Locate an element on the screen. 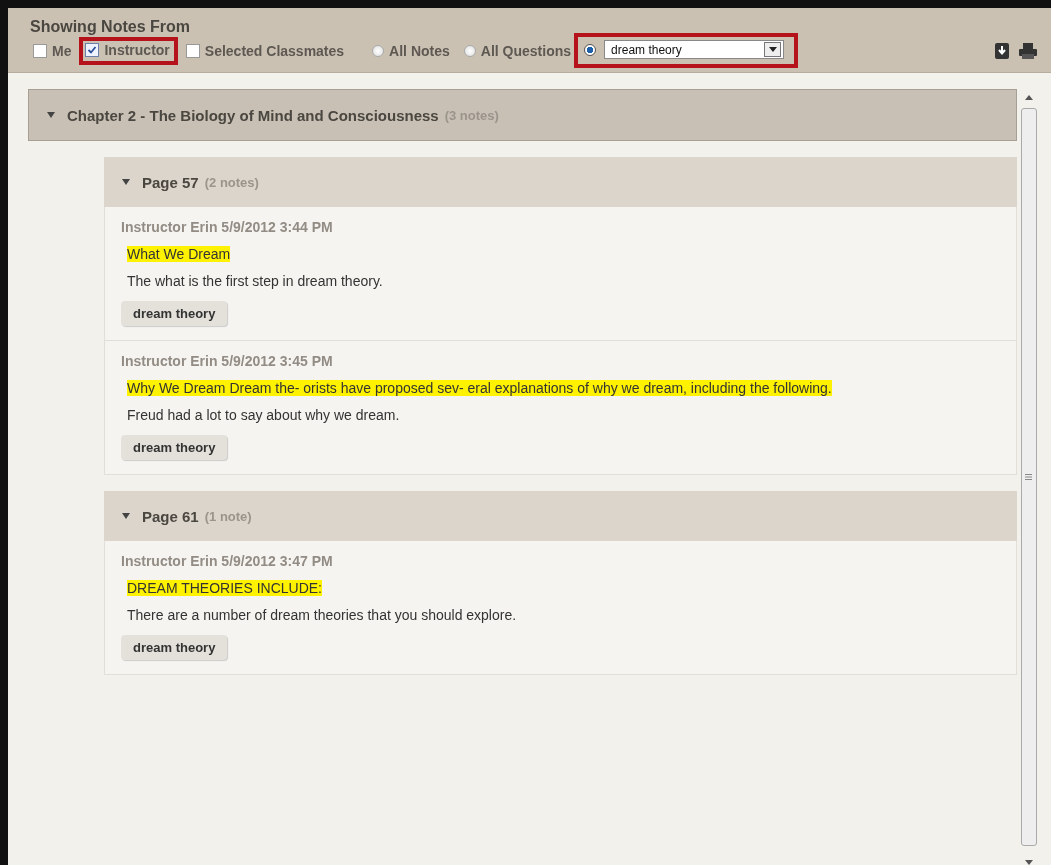  checkbox-label: Instructor is located at coordinates (137, 49).